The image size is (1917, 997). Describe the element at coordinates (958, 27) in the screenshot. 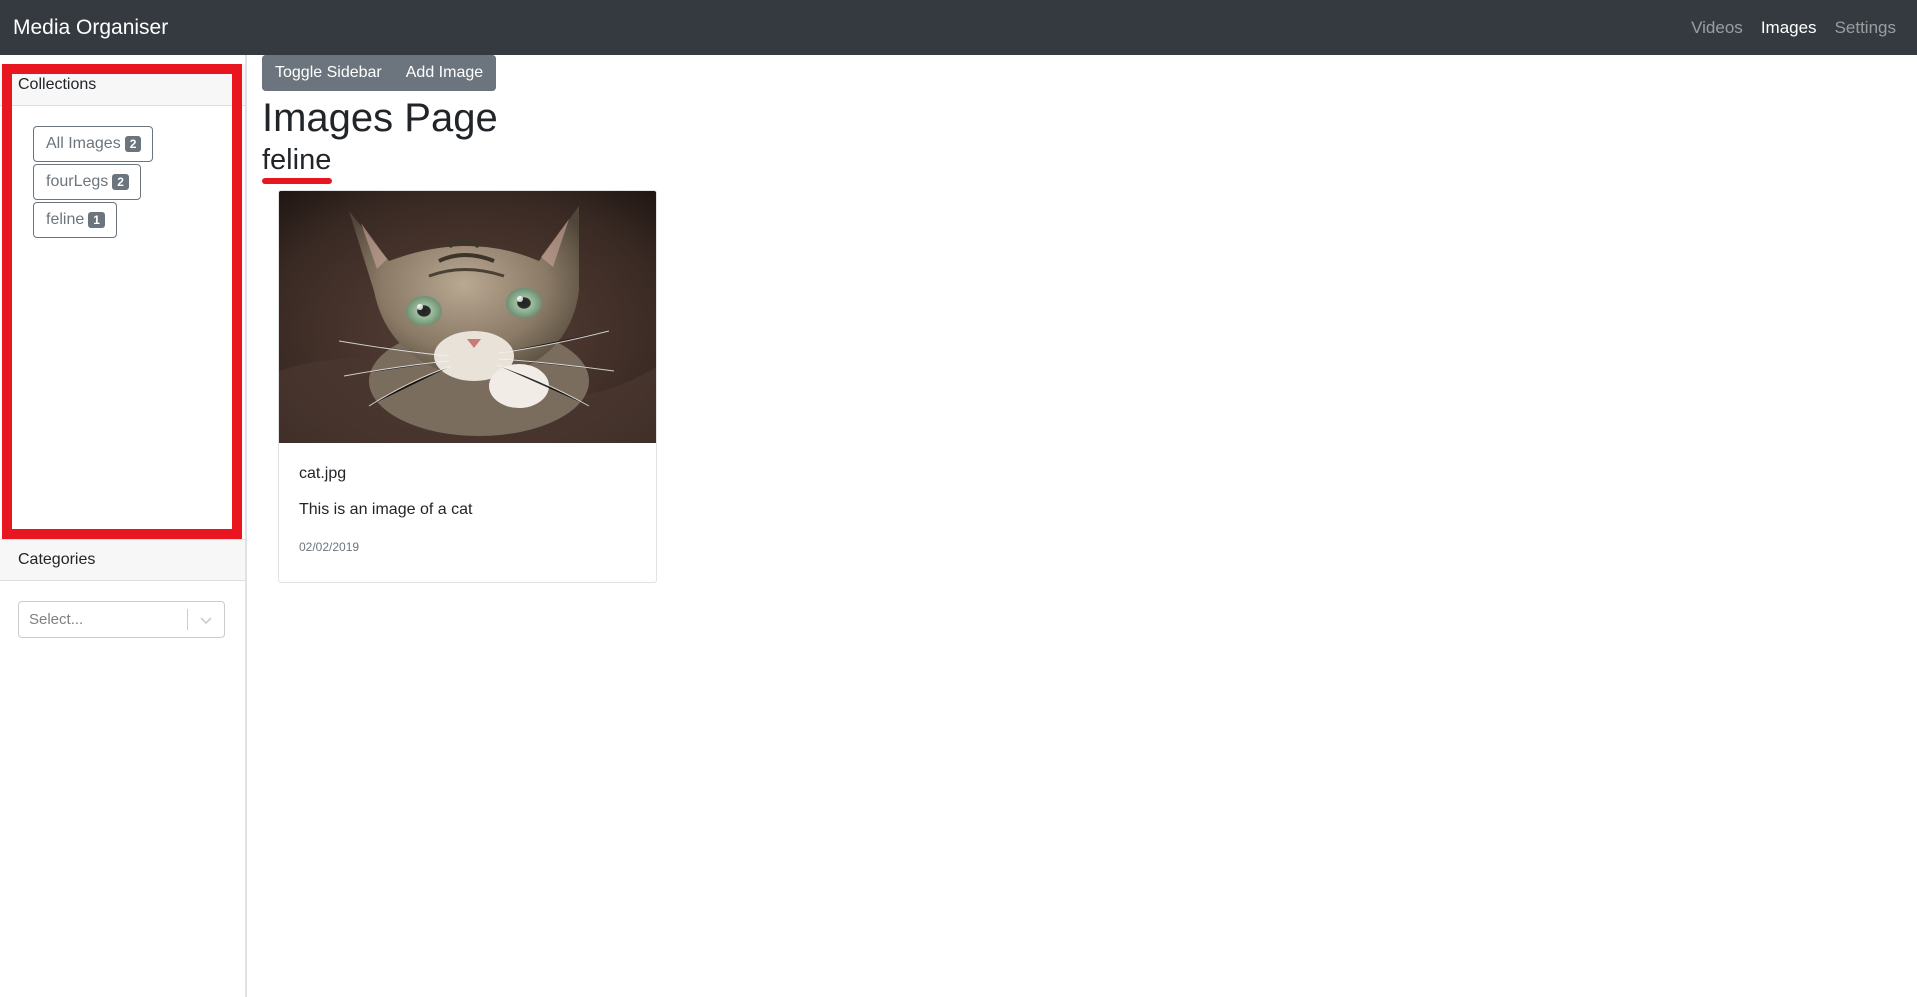

I see `top-navbar: Media Organiser Videos Images Settings` at that location.